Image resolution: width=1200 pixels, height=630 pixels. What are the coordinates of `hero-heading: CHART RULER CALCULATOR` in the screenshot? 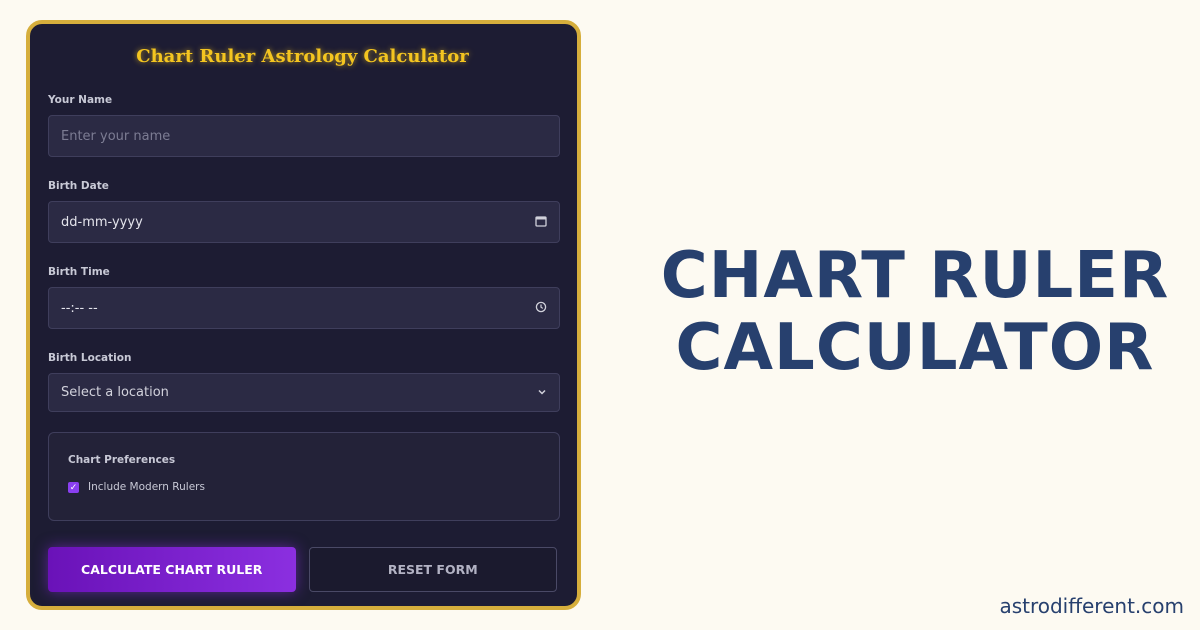 It's located at (907, 312).